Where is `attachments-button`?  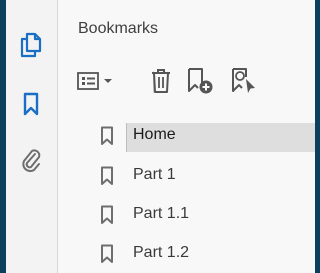
attachments-button is located at coordinates (31, 160).